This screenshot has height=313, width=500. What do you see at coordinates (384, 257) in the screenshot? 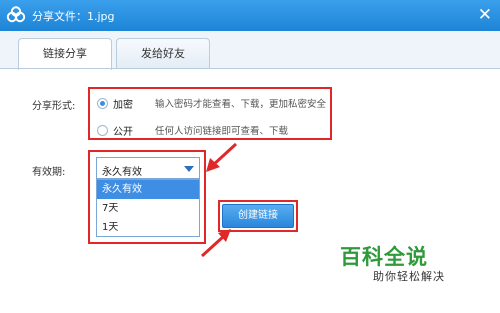
I see `watermark-logo: 百科全说` at bounding box center [384, 257].